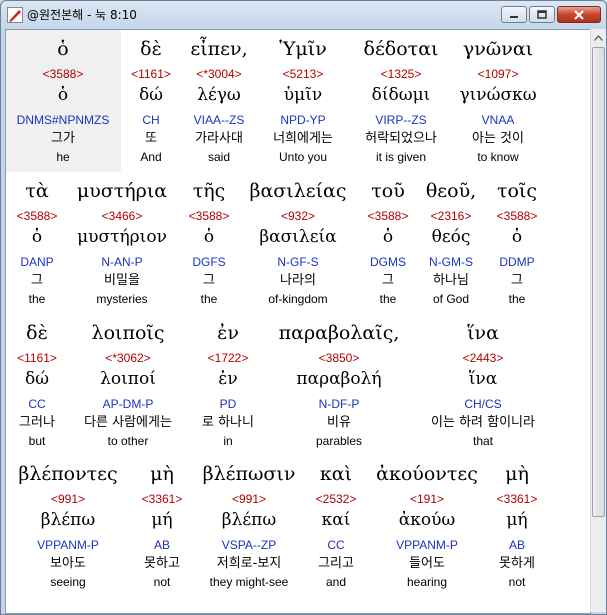 The height and width of the screenshot is (615, 607). What do you see at coordinates (228, 379) in the screenshot?
I see `lemma-word: ἐν` at bounding box center [228, 379].